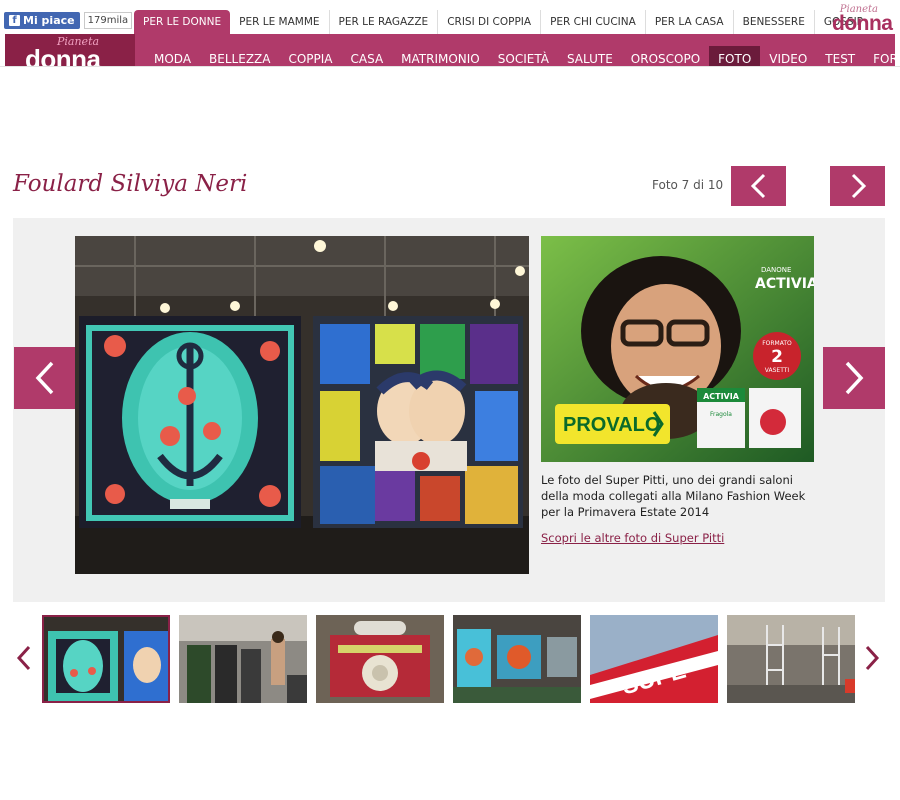 The height and width of the screenshot is (800, 900). What do you see at coordinates (777, 357) in the screenshot?
I see `ad-badge-number: 2` at bounding box center [777, 357].